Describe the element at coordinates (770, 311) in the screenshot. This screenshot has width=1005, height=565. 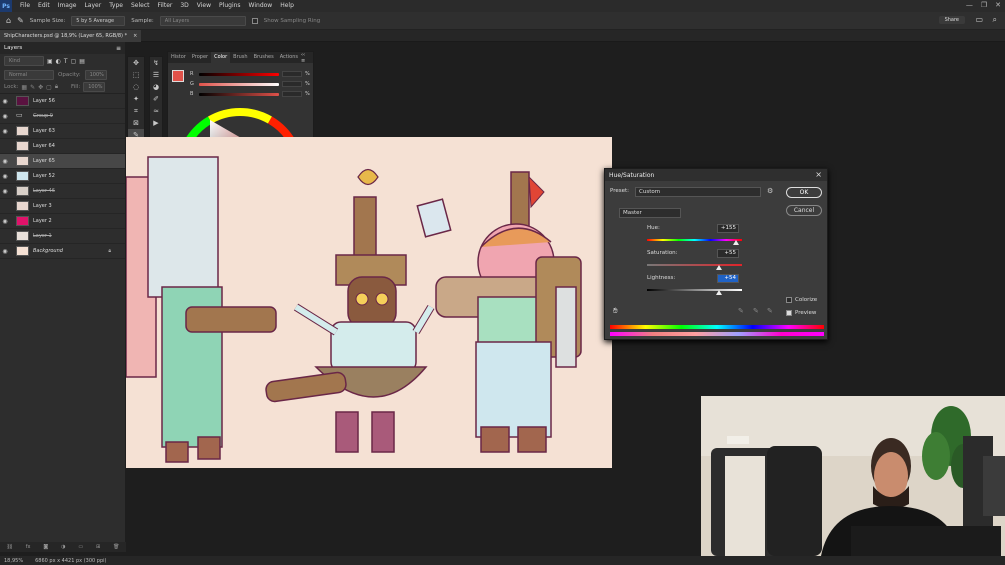
I see `eyedropper-subtract-icon: ✎` at that location.